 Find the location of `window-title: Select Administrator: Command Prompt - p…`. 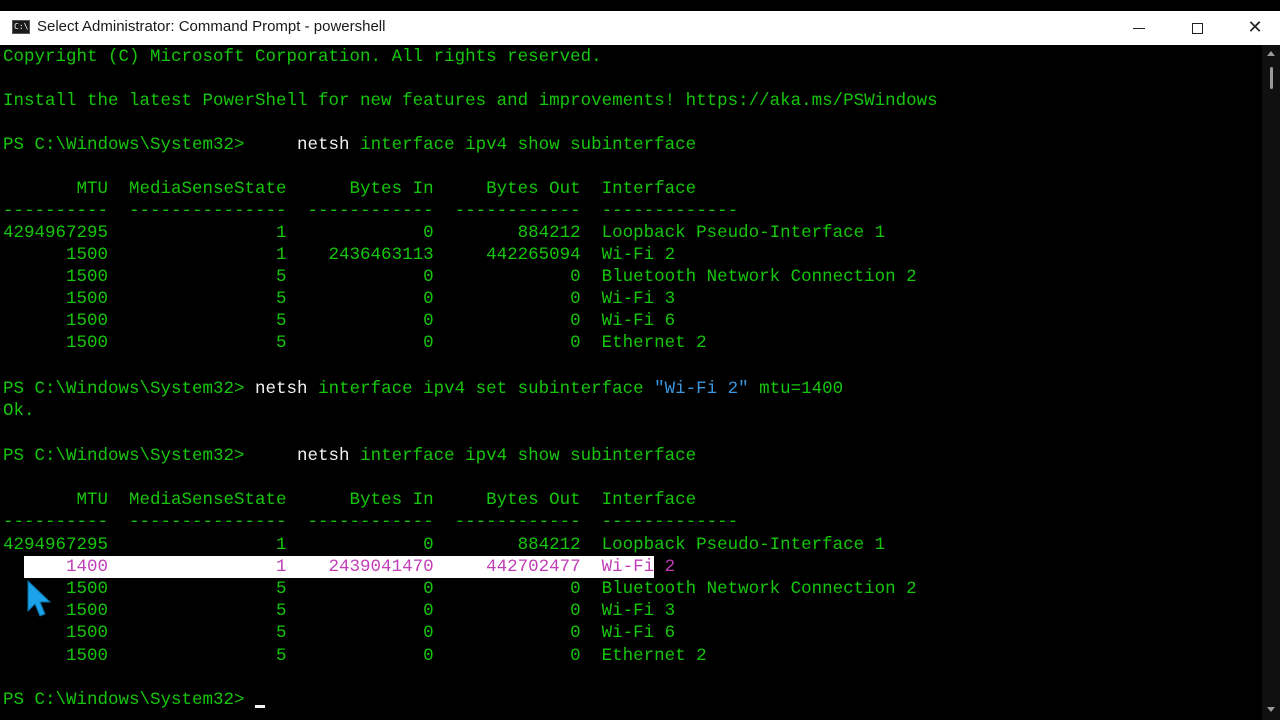

window-title: Select Administrator: Command Prompt - p… is located at coordinates (211, 26).